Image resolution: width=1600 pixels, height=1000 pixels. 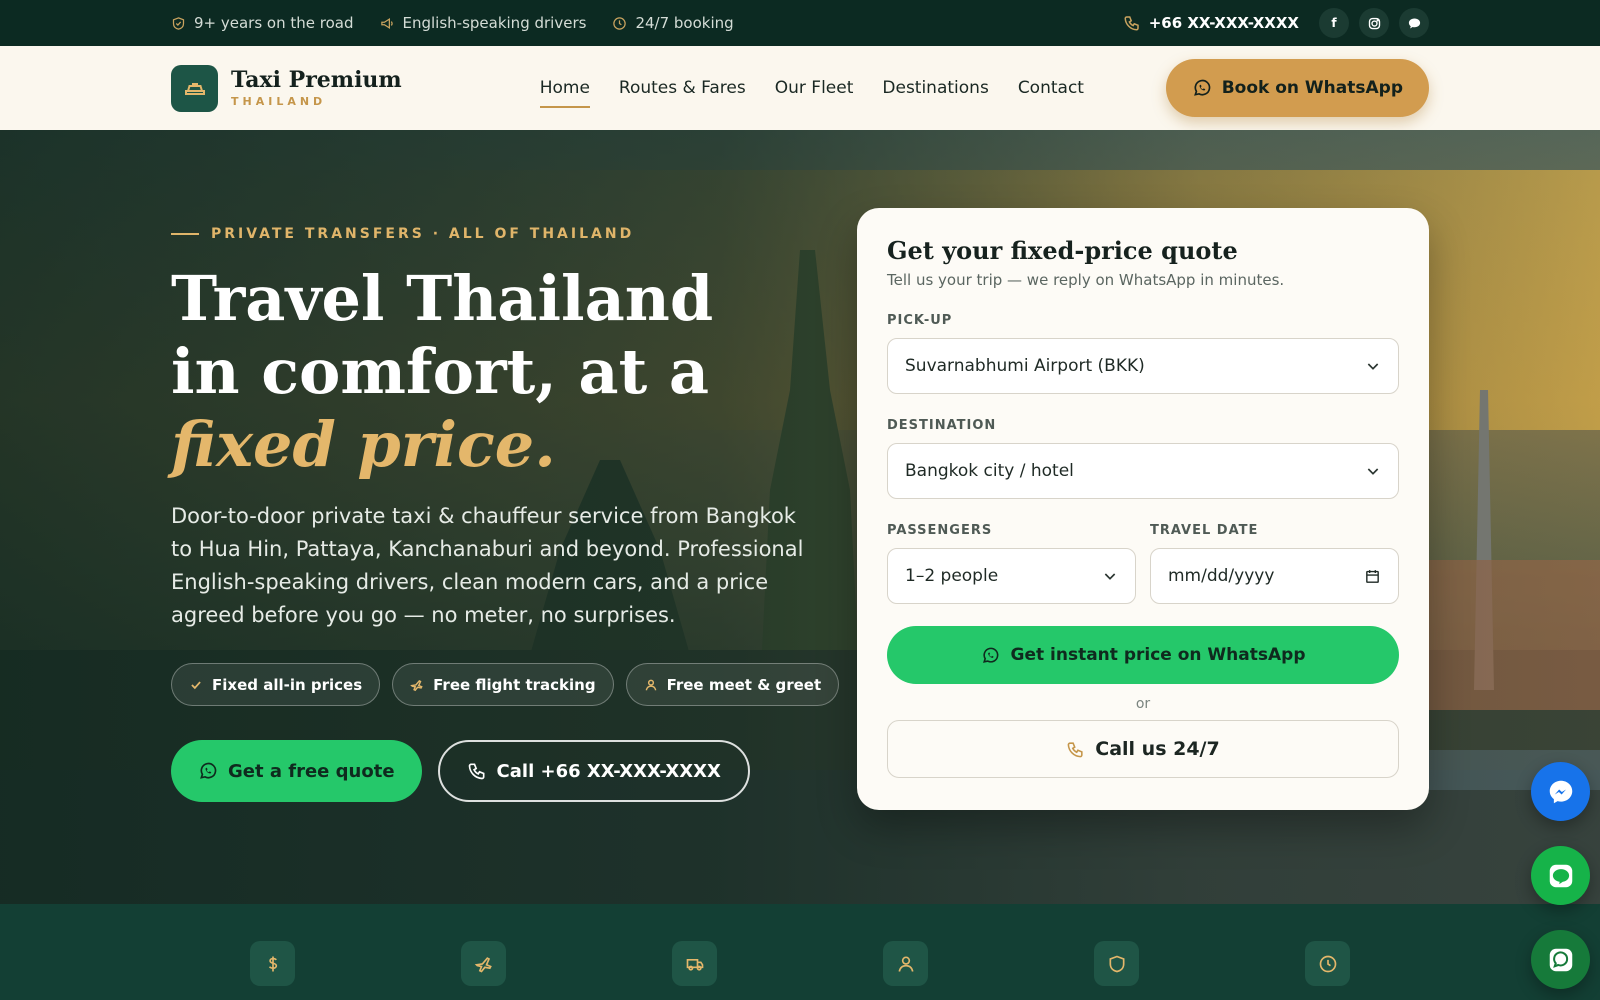 I want to click on brand-subtitle: THAILAND, so click(x=279, y=102).